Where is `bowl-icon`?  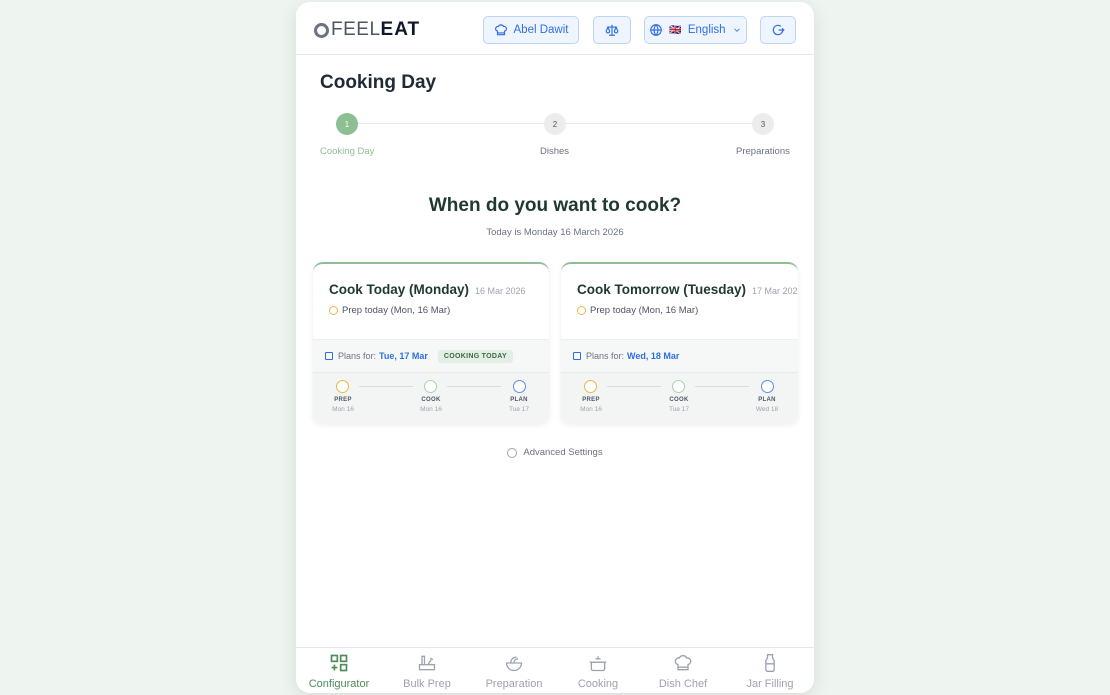
bowl-icon is located at coordinates (514, 664).